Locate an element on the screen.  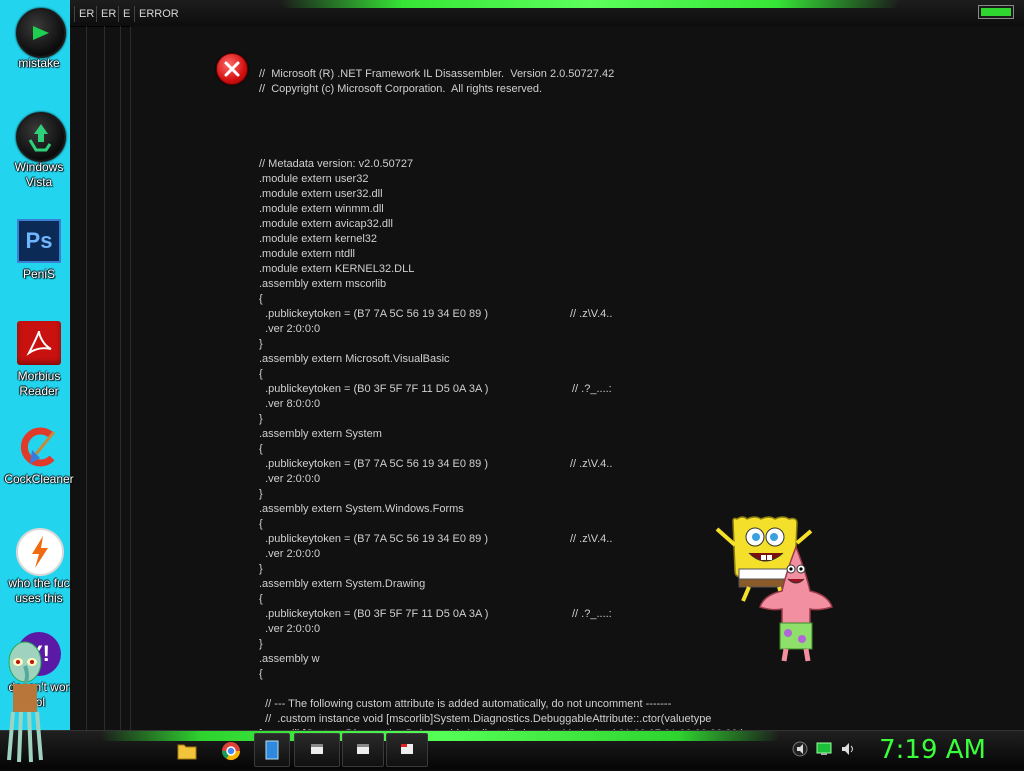
desktop-icon-windows-vista: Windows Vista is located at coordinates (39, 151).